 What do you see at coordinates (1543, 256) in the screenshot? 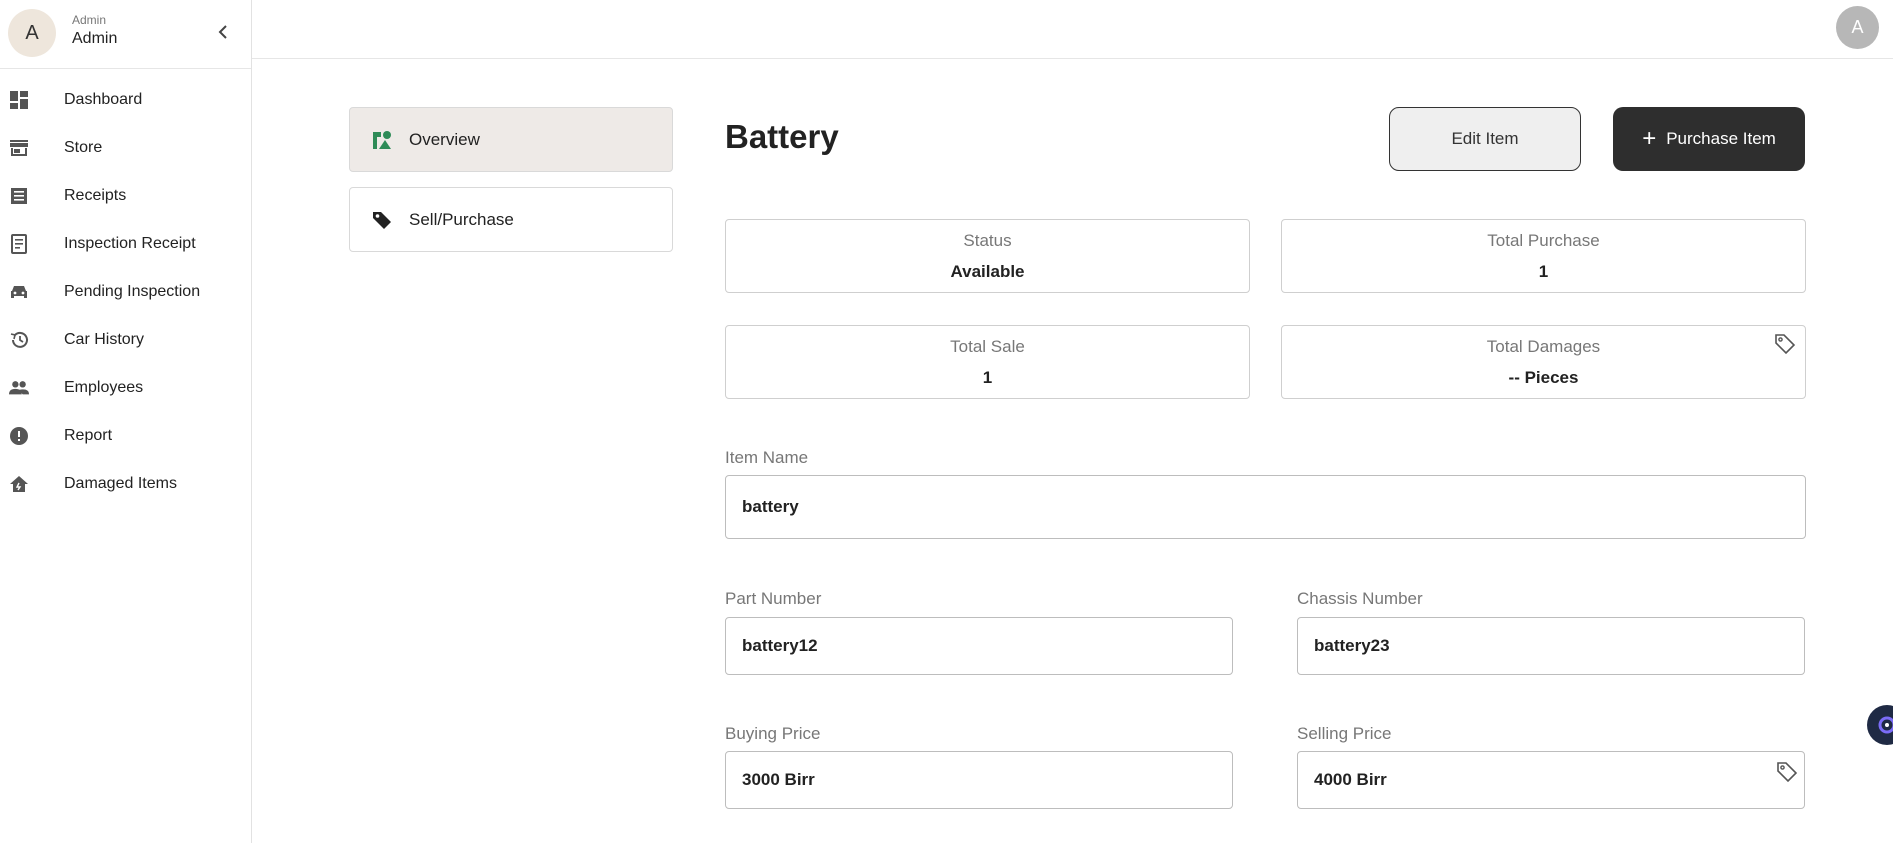
I see `total-purchase-card: Total Purchase 1` at bounding box center [1543, 256].